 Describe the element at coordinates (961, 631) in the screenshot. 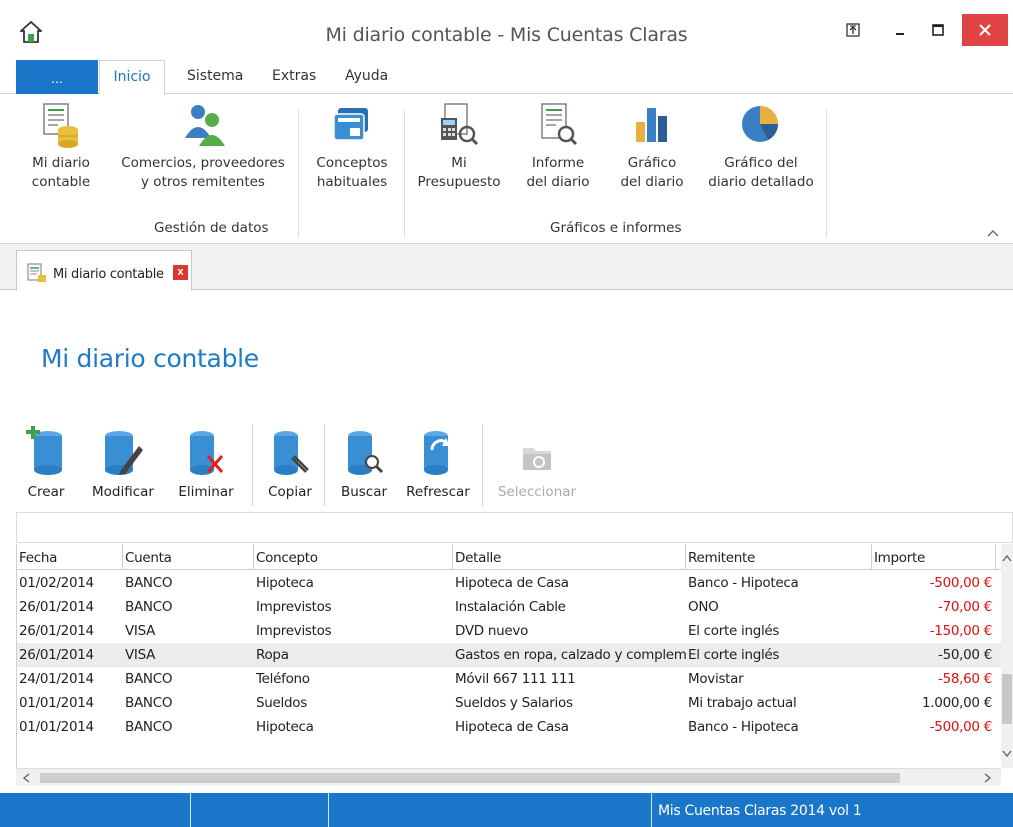

I see `cell-importe: -150,00 €` at that location.